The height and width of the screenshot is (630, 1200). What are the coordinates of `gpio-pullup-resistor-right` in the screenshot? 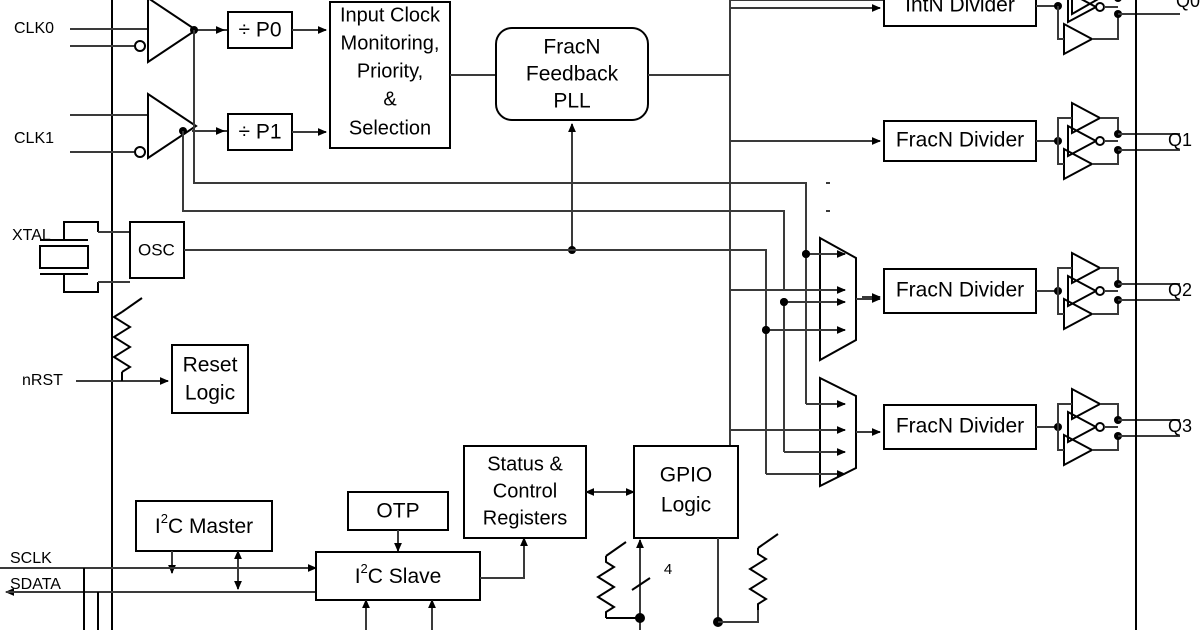 It's located at (763, 571).